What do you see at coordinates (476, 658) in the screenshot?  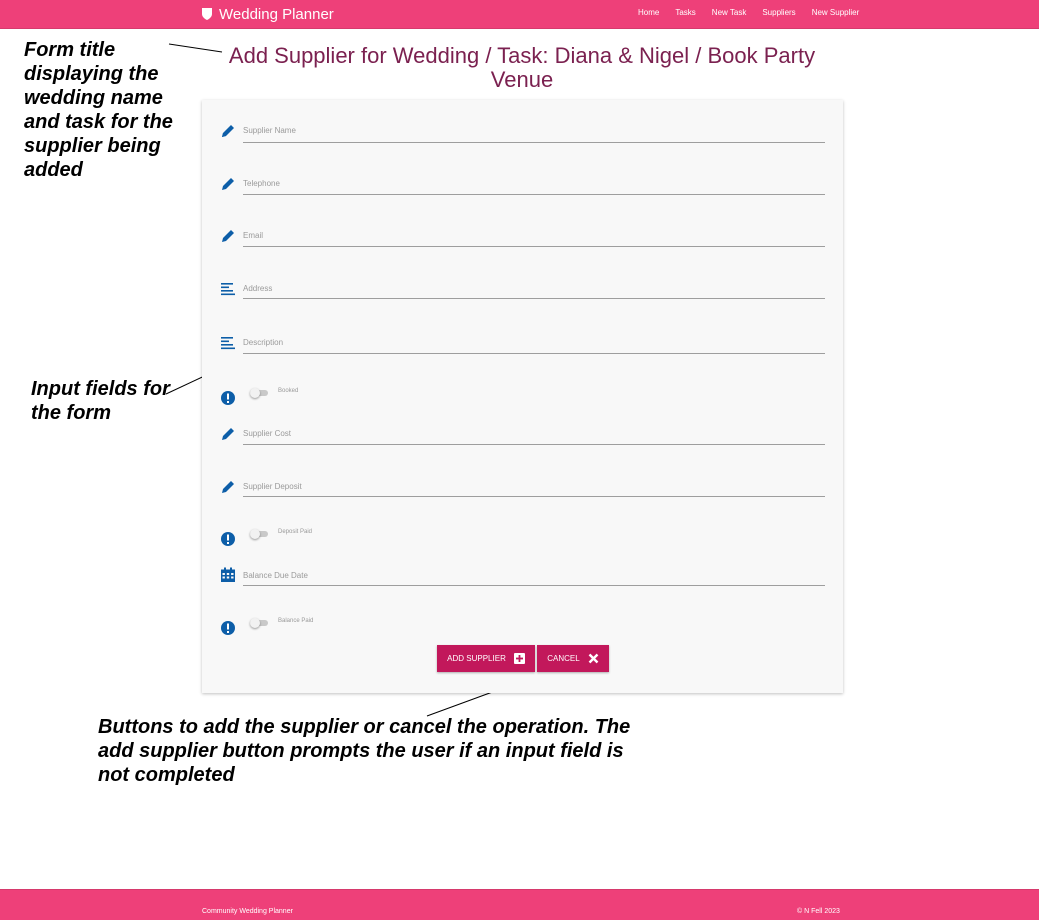 I see `add-supplier-button-label: ADD SUPPLIER` at bounding box center [476, 658].